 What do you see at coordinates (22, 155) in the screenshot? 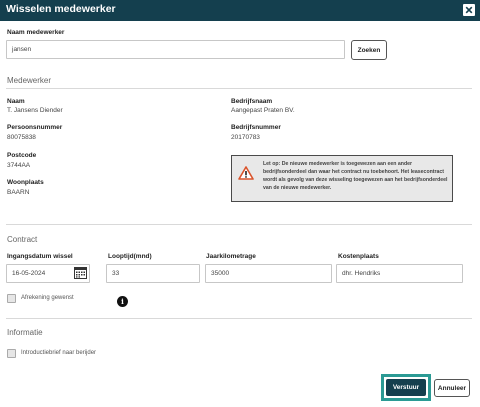
I see `postcode-label: Postcode` at bounding box center [22, 155].